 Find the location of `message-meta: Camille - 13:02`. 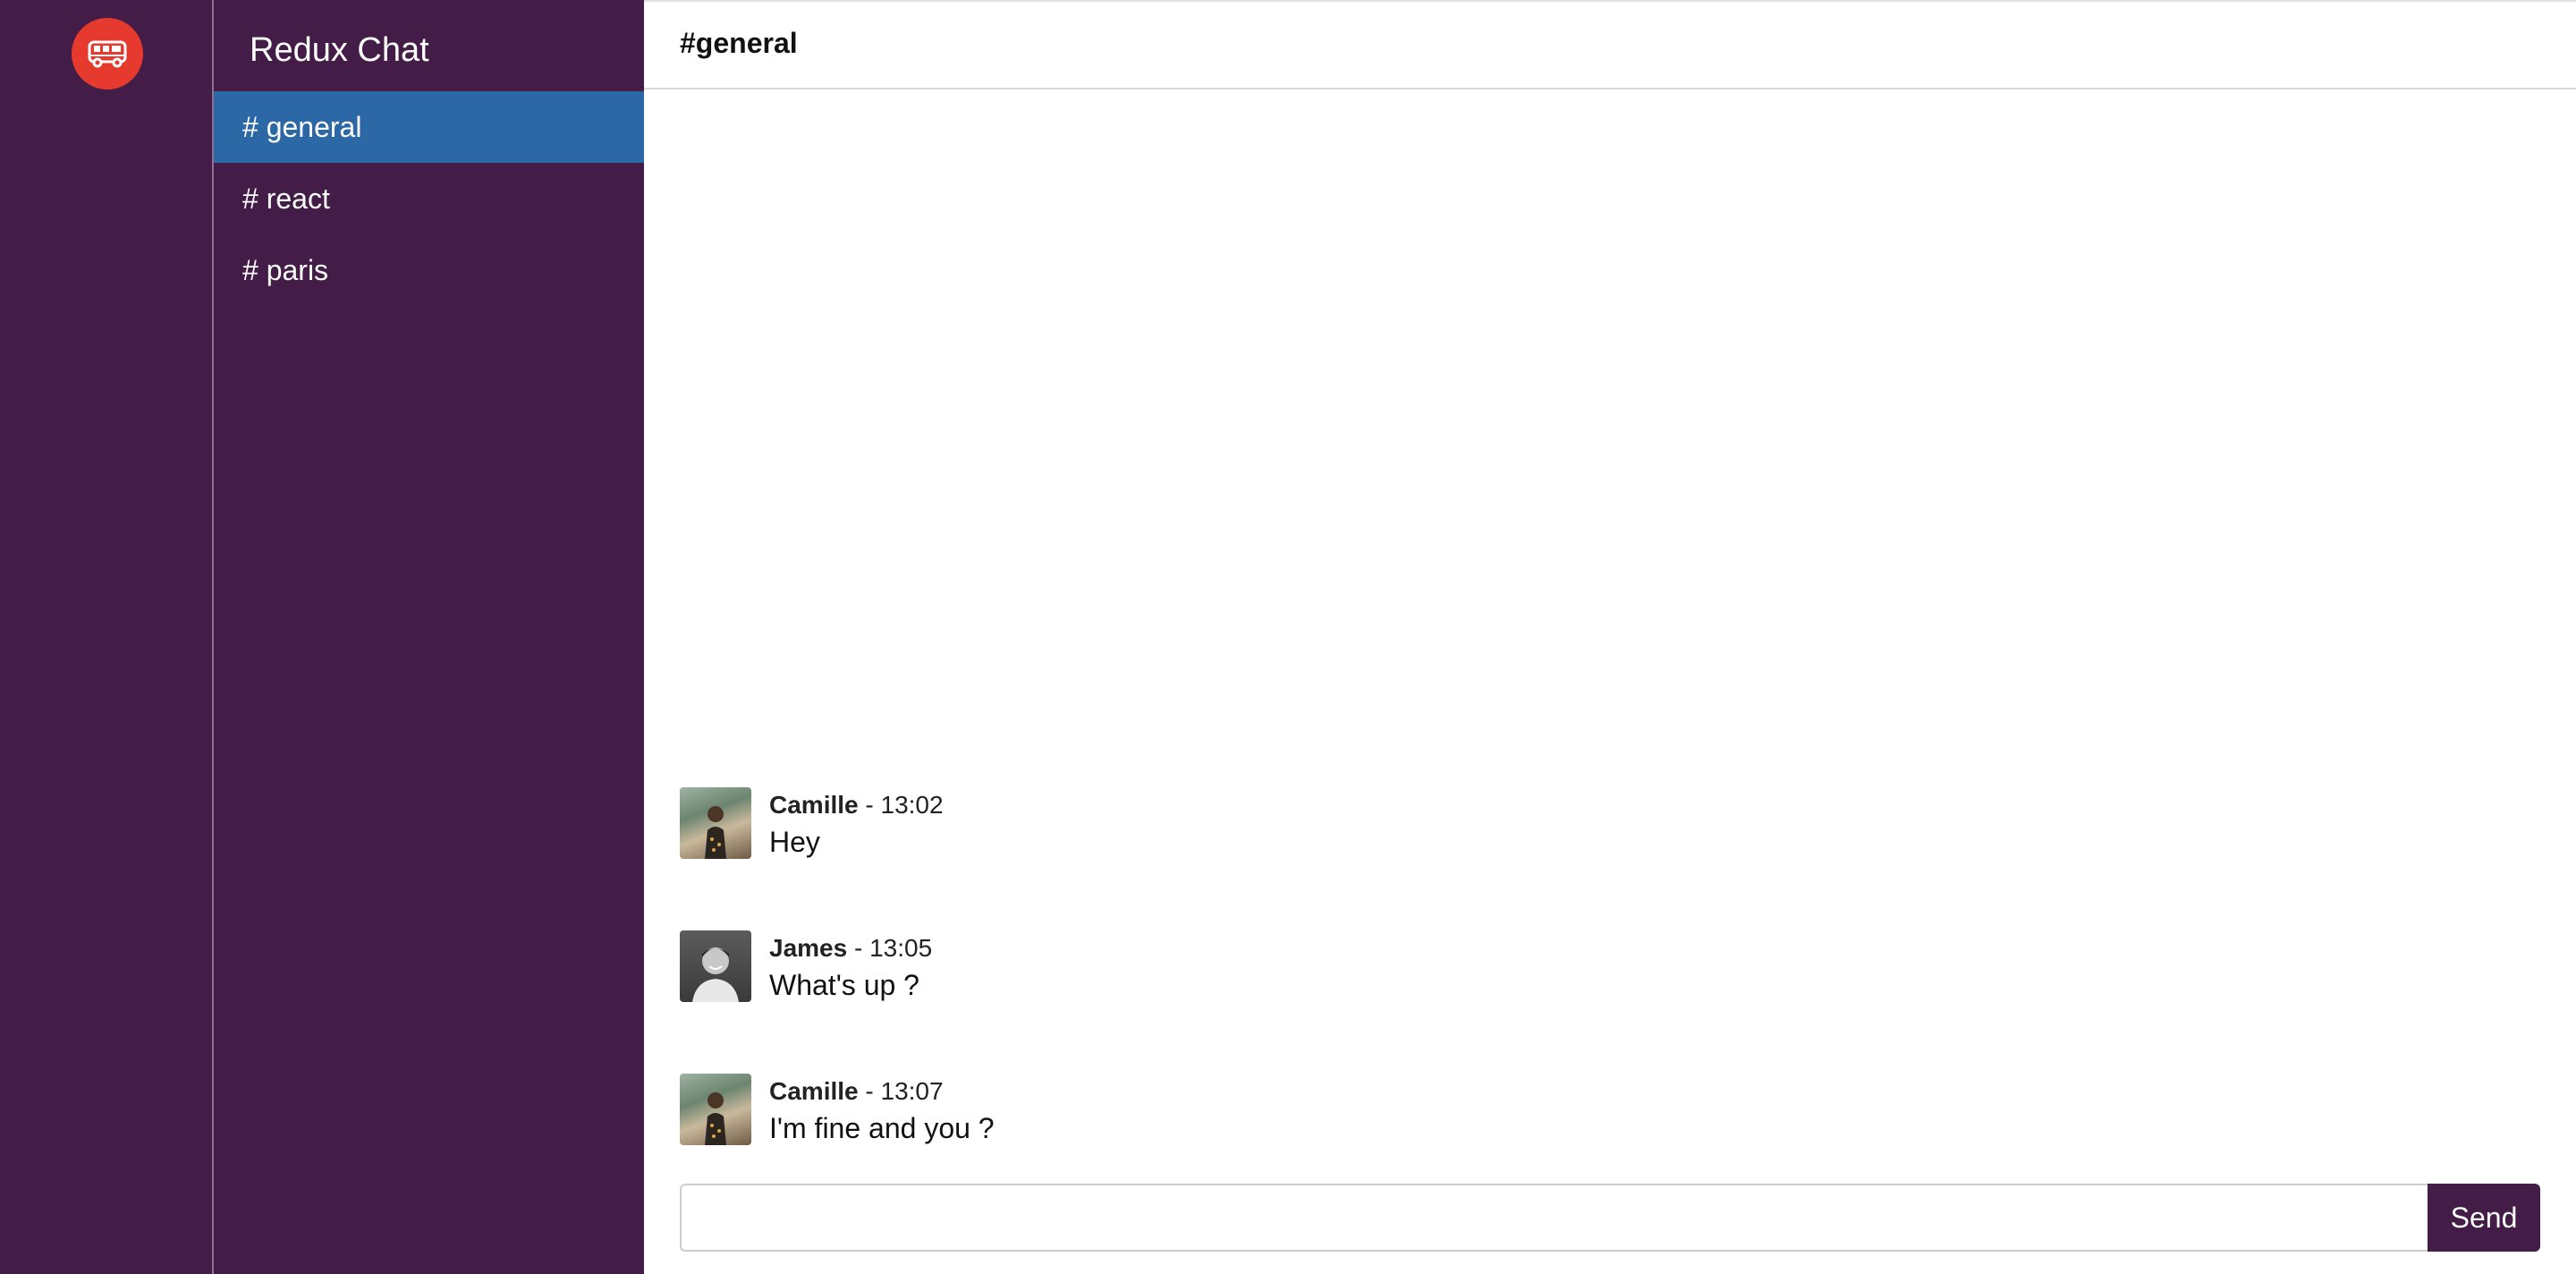

message-meta: Camille - 13:02 is located at coordinates (856, 805).